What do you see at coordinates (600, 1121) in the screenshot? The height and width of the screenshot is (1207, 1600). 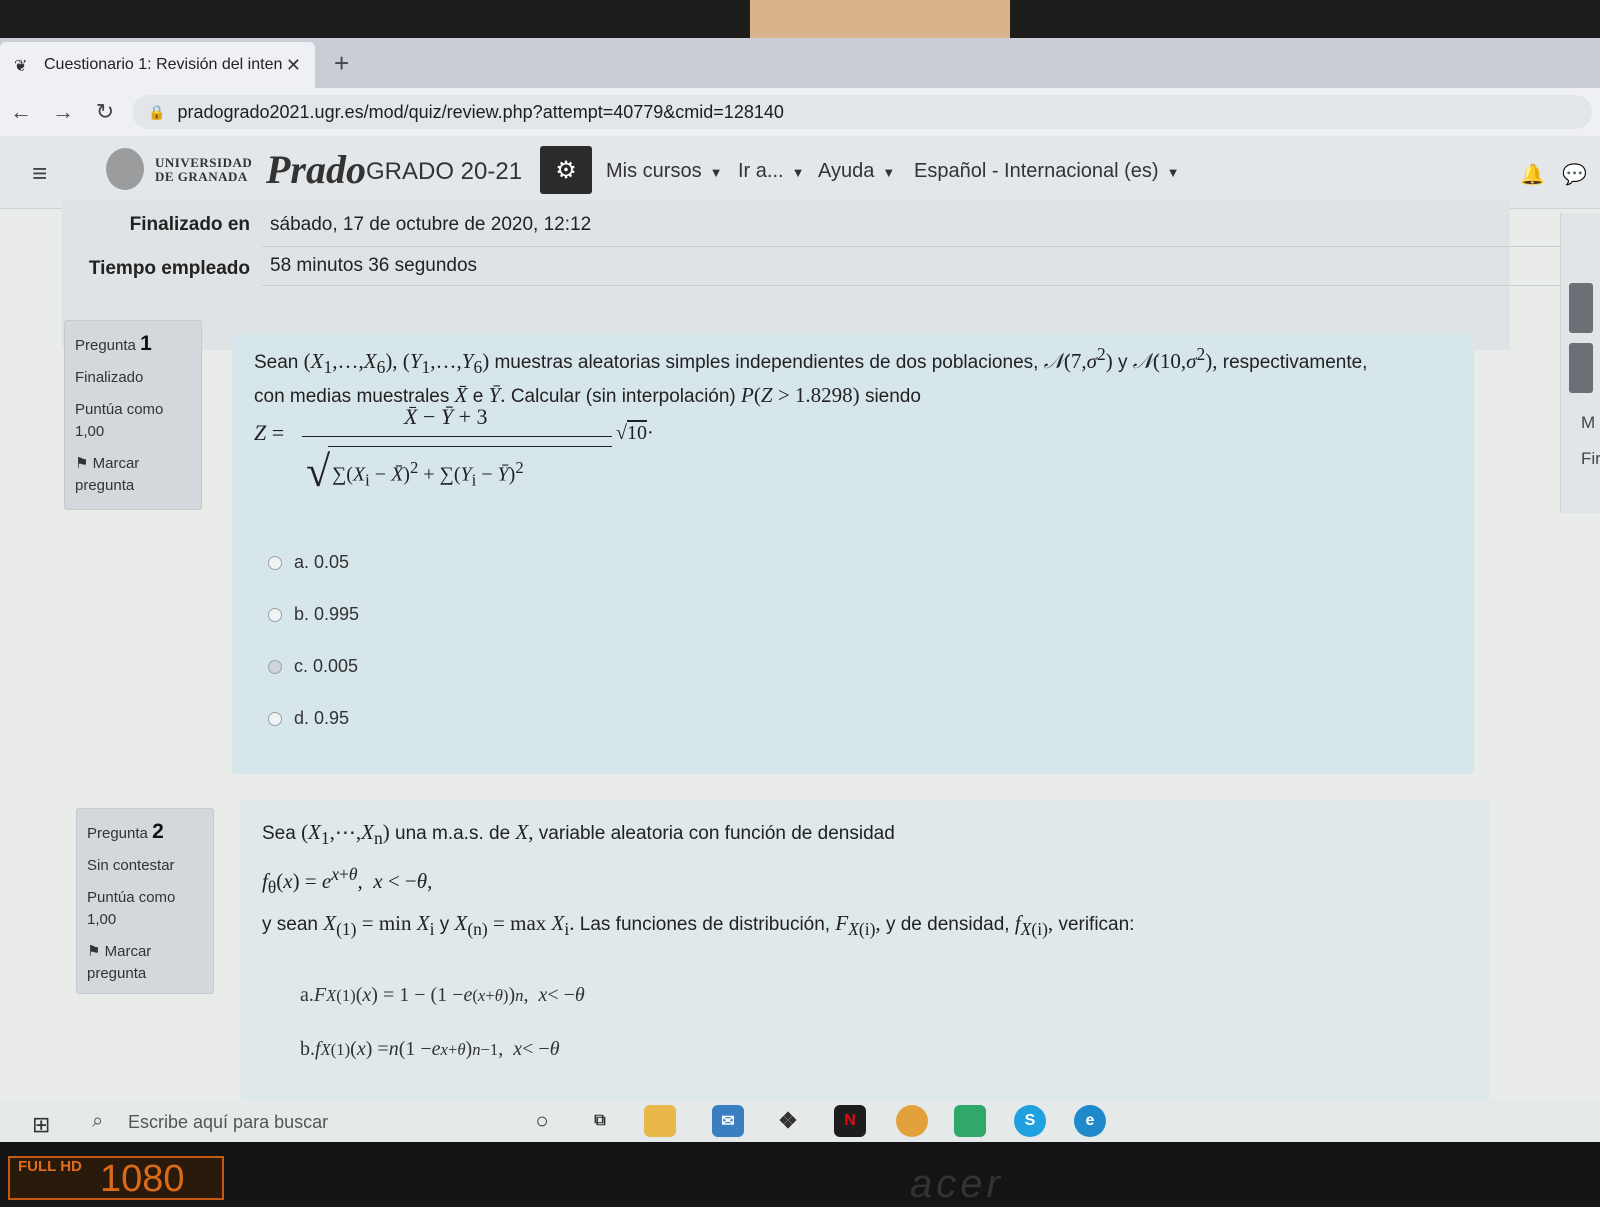 I see `task-view-icon: ⧉` at bounding box center [600, 1121].